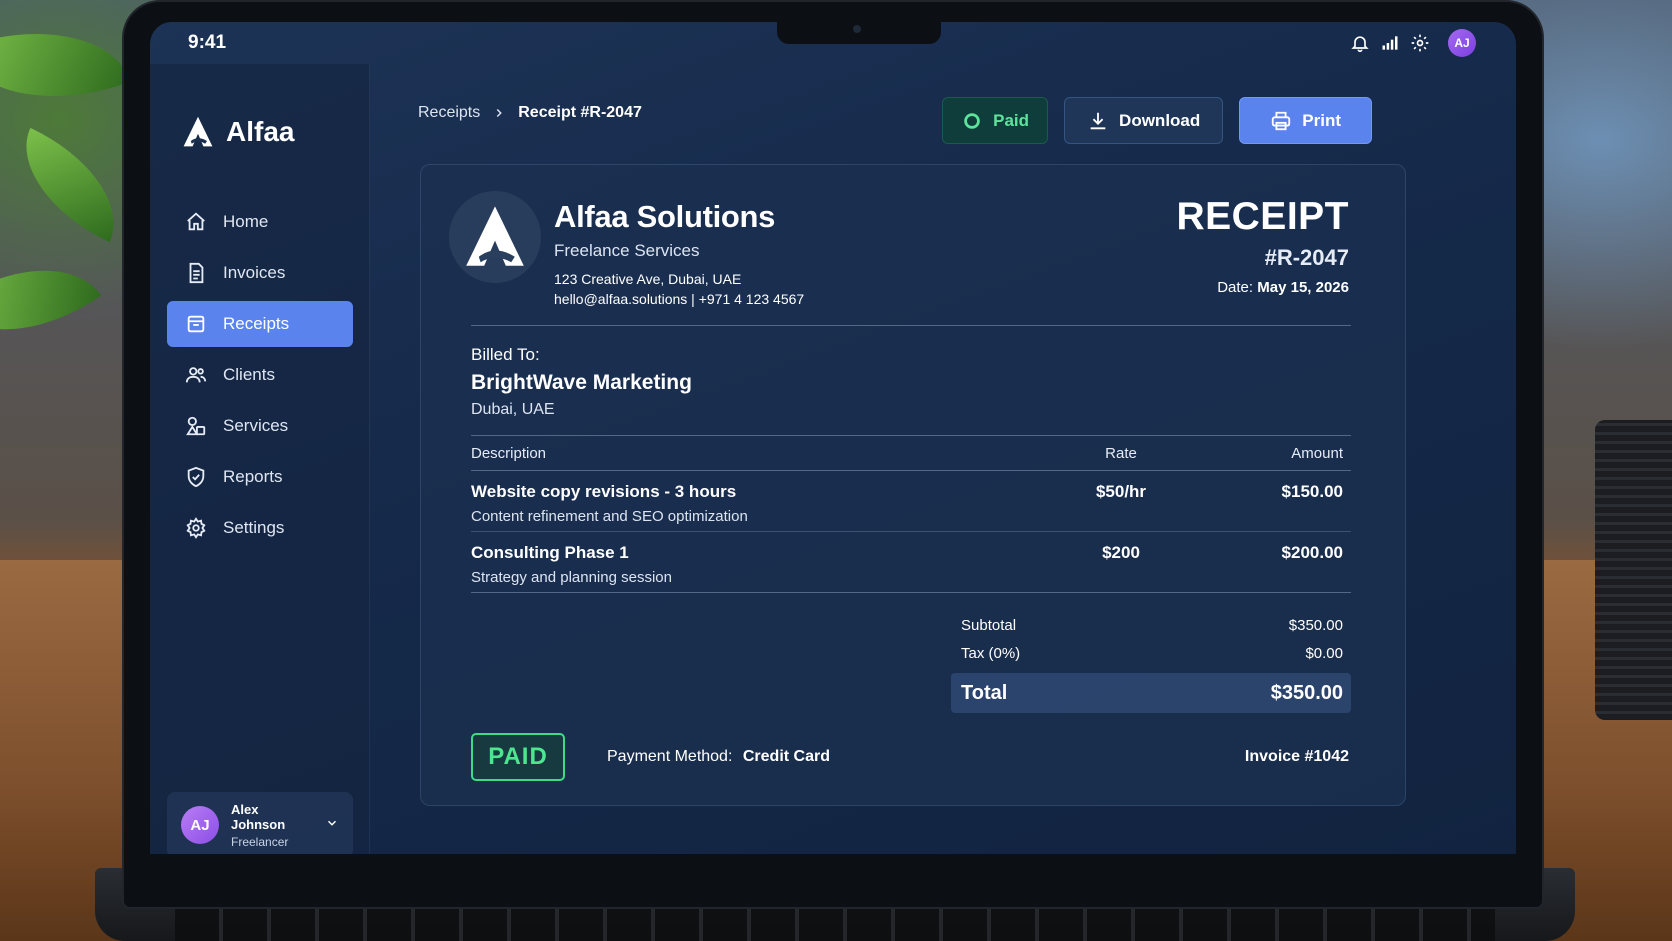  What do you see at coordinates (505, 354) in the screenshot?
I see `billed-label: Billed To:` at bounding box center [505, 354].